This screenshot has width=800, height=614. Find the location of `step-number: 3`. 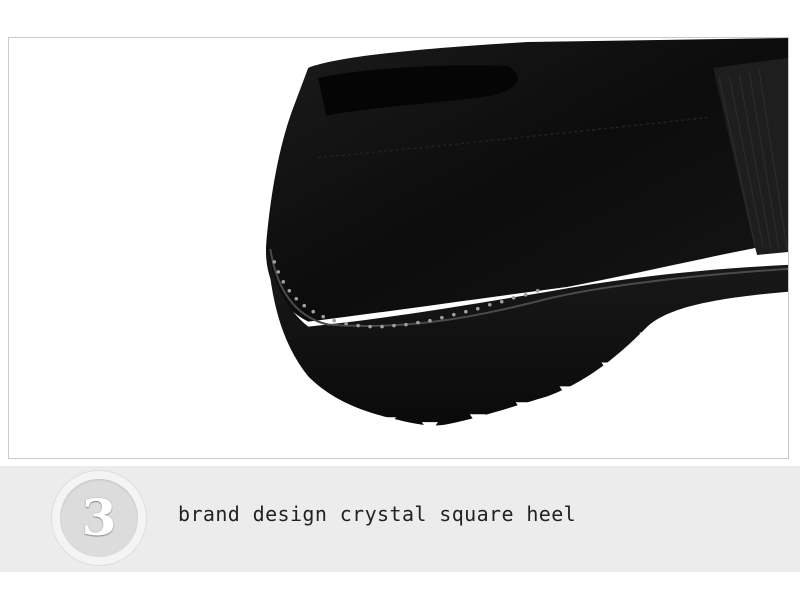

step-number: 3 is located at coordinates (99, 517).